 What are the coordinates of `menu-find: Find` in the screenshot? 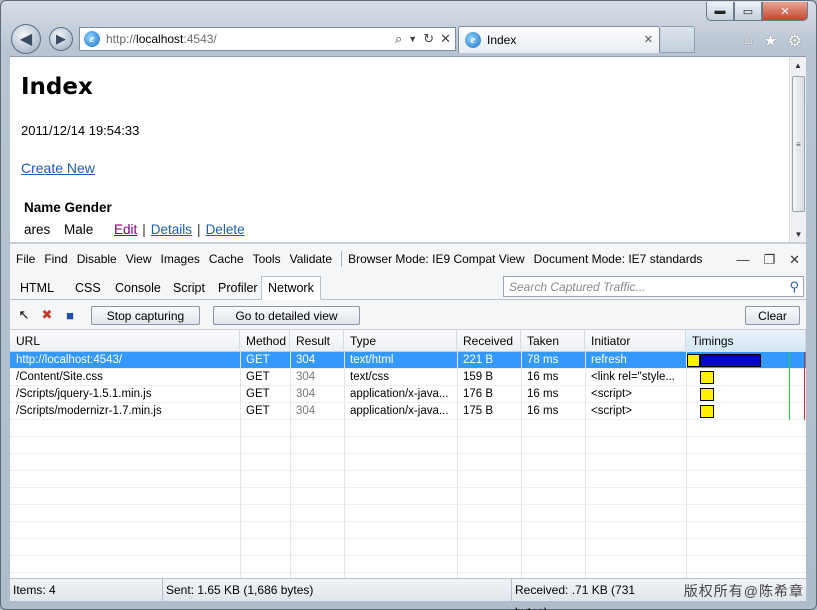 It's located at (55, 259).